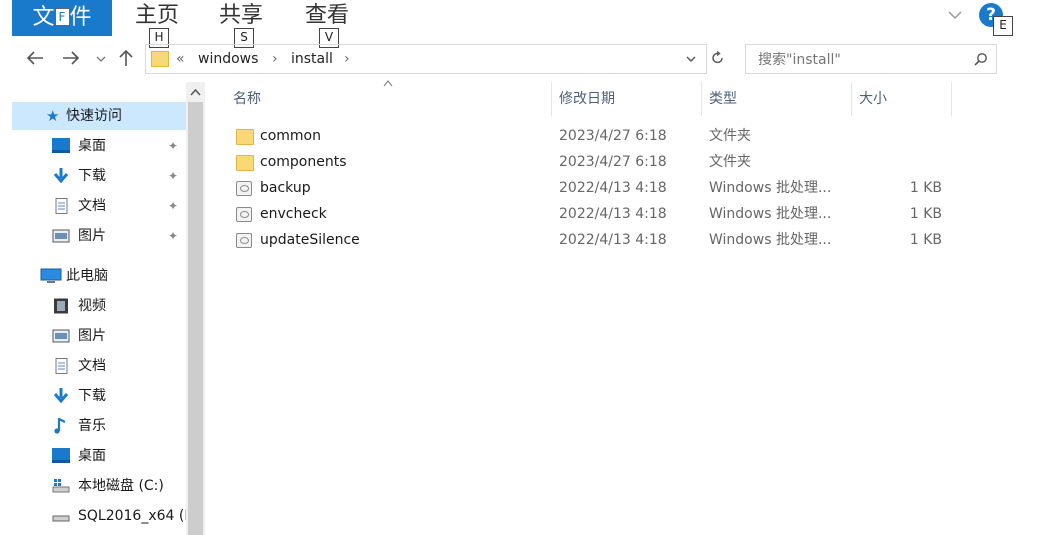 This screenshot has width=1051, height=535. I want to click on file-tab-label: 文F件, so click(62, 17).